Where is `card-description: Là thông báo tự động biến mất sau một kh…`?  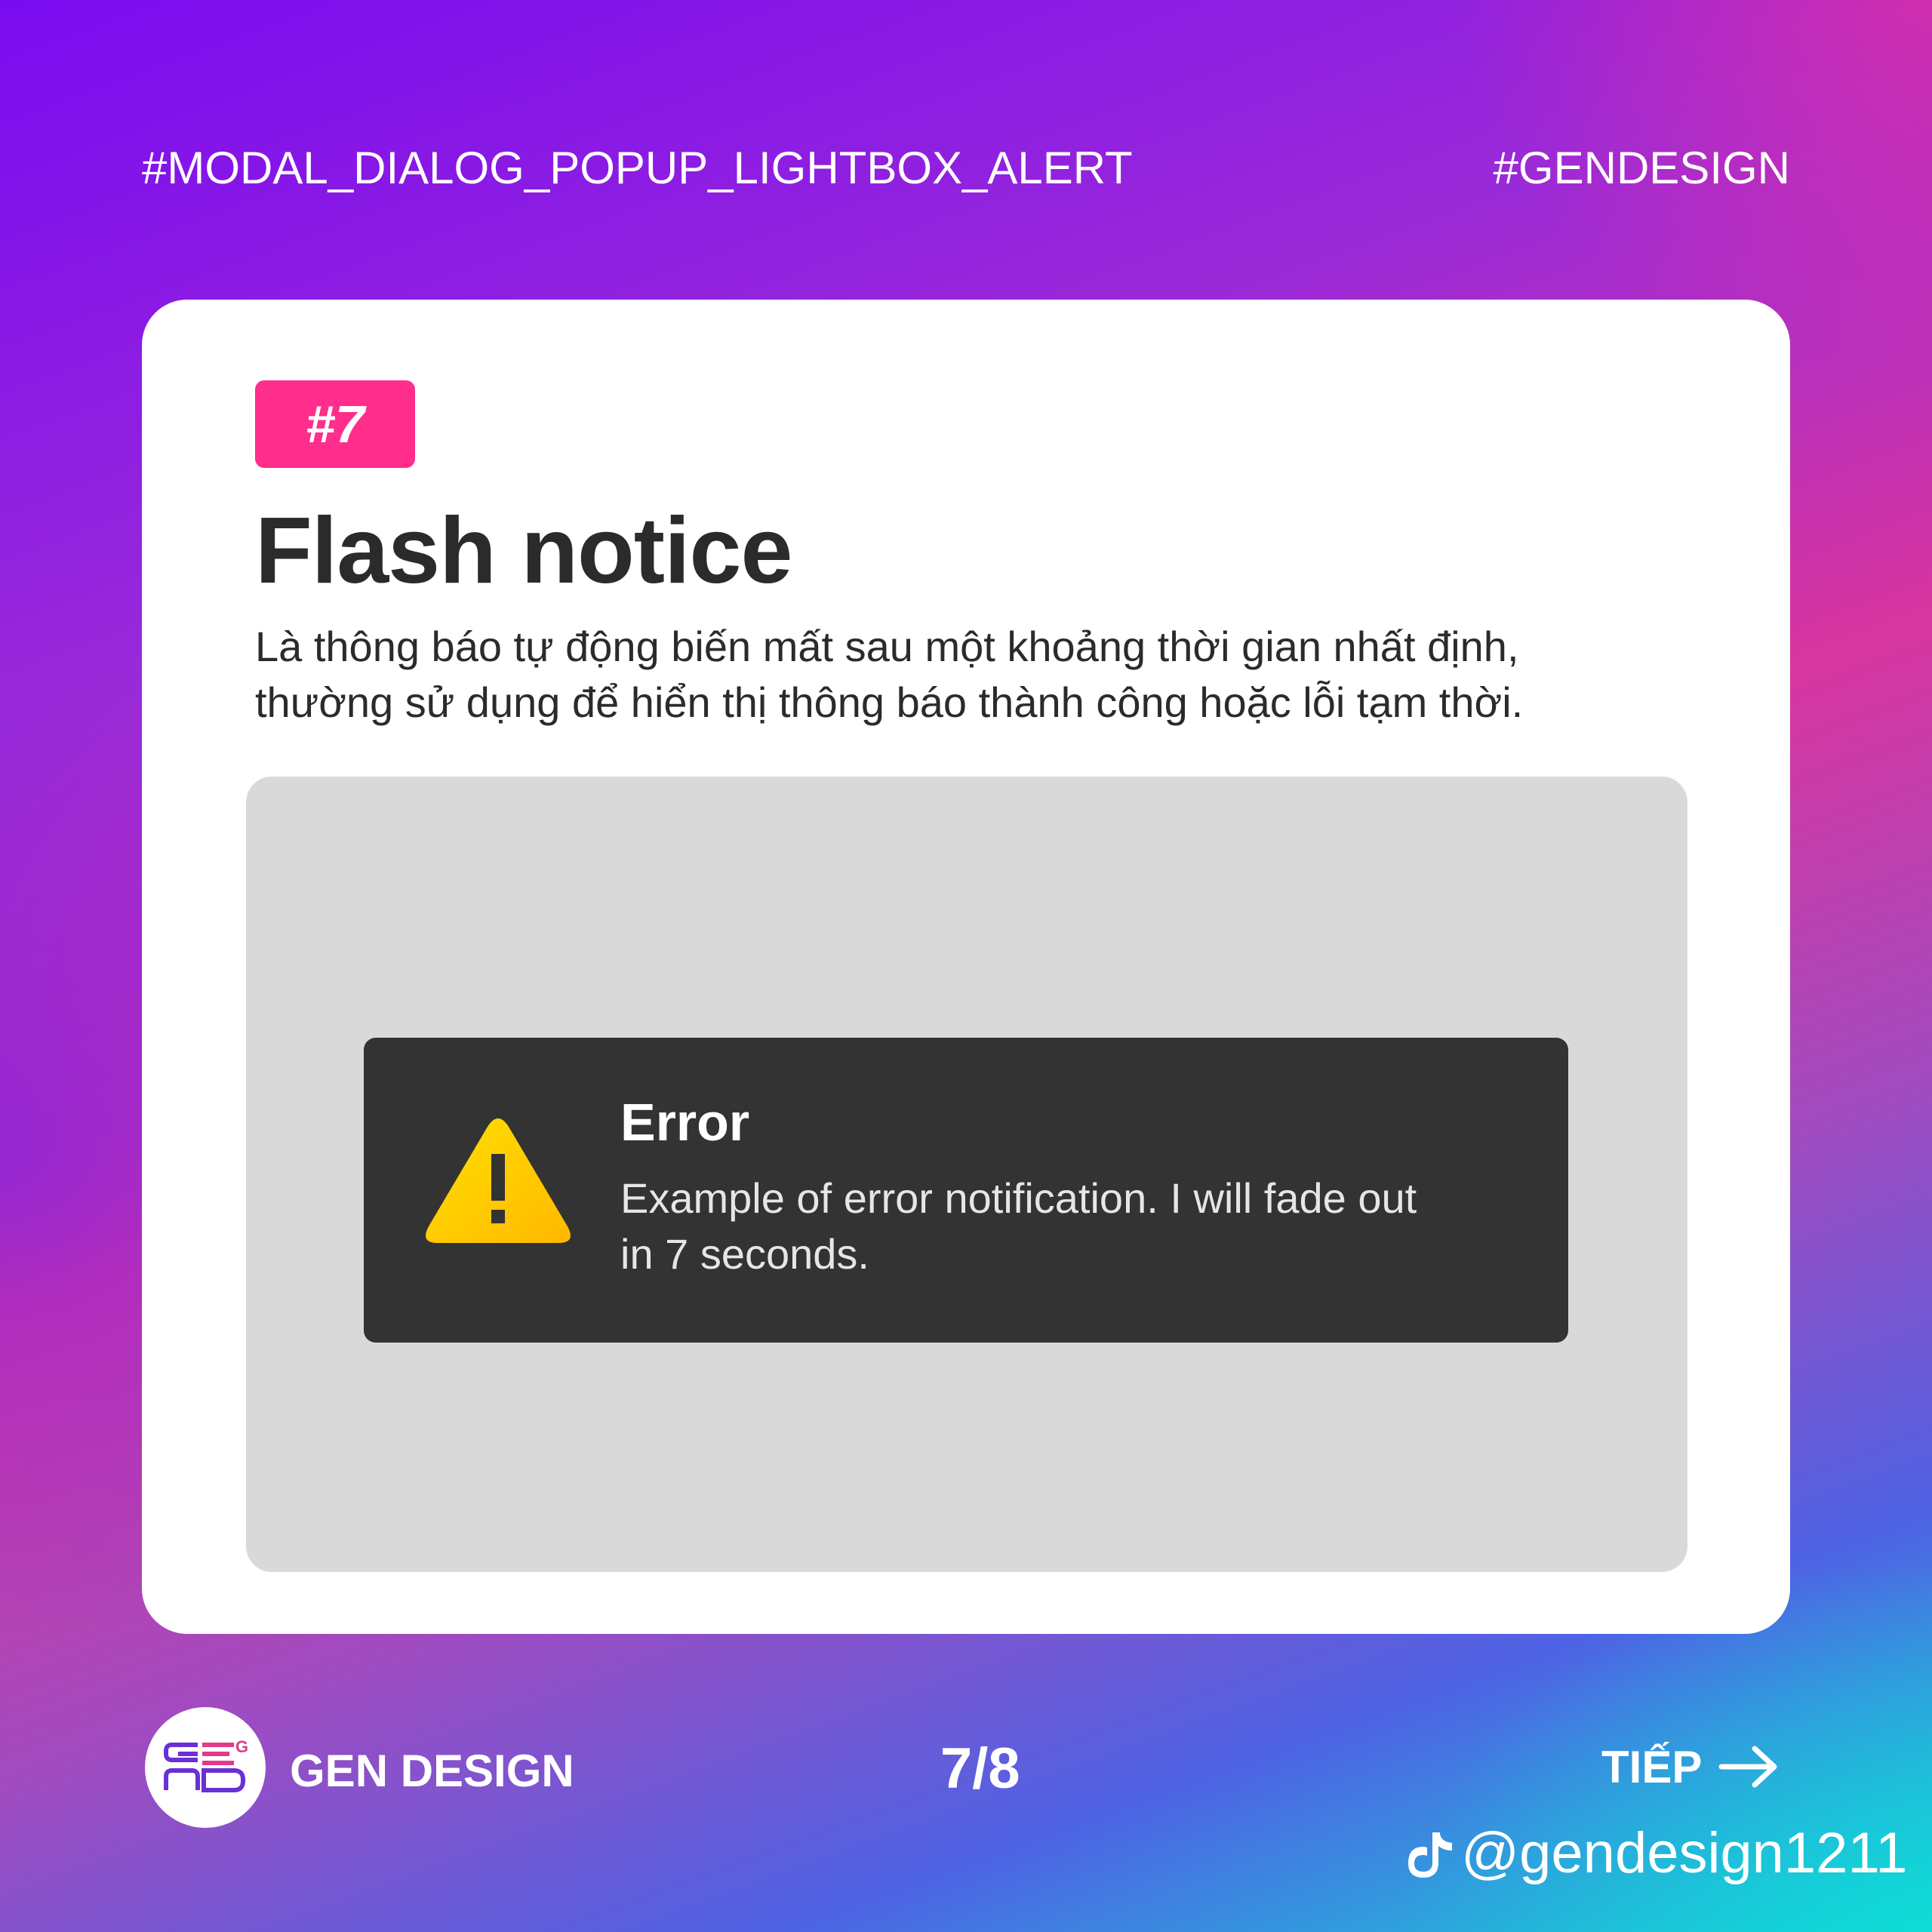 card-description: Là thông báo tự động biến mất sau một kh… is located at coordinates (972, 675).